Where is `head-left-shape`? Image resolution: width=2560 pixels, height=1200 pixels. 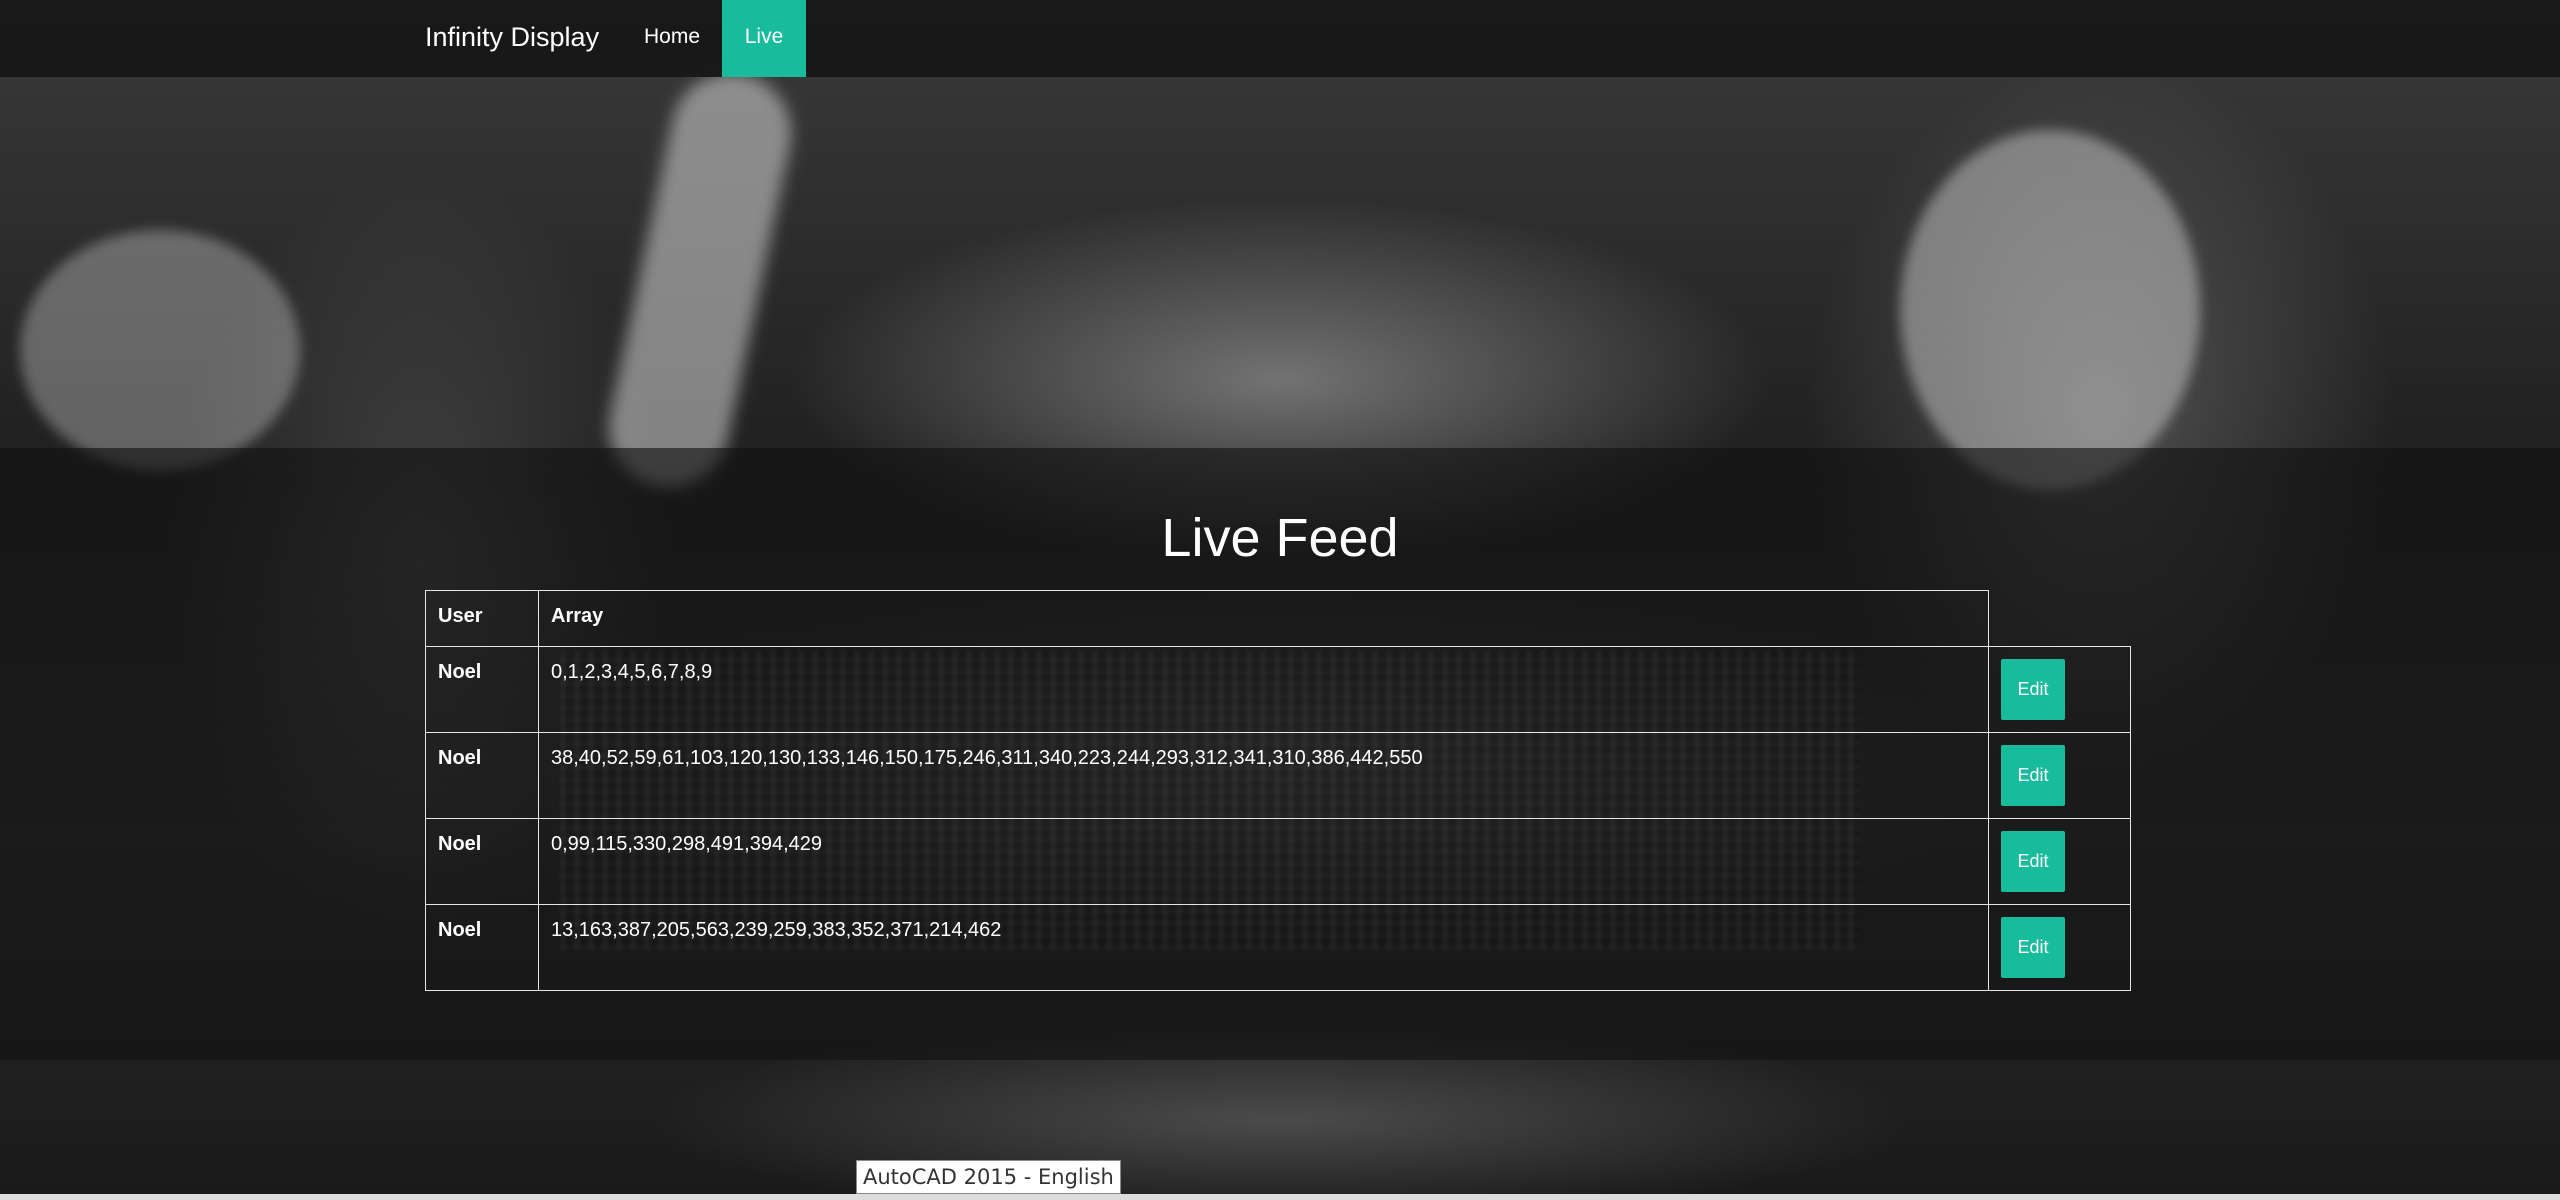 head-left-shape is located at coordinates (160, 350).